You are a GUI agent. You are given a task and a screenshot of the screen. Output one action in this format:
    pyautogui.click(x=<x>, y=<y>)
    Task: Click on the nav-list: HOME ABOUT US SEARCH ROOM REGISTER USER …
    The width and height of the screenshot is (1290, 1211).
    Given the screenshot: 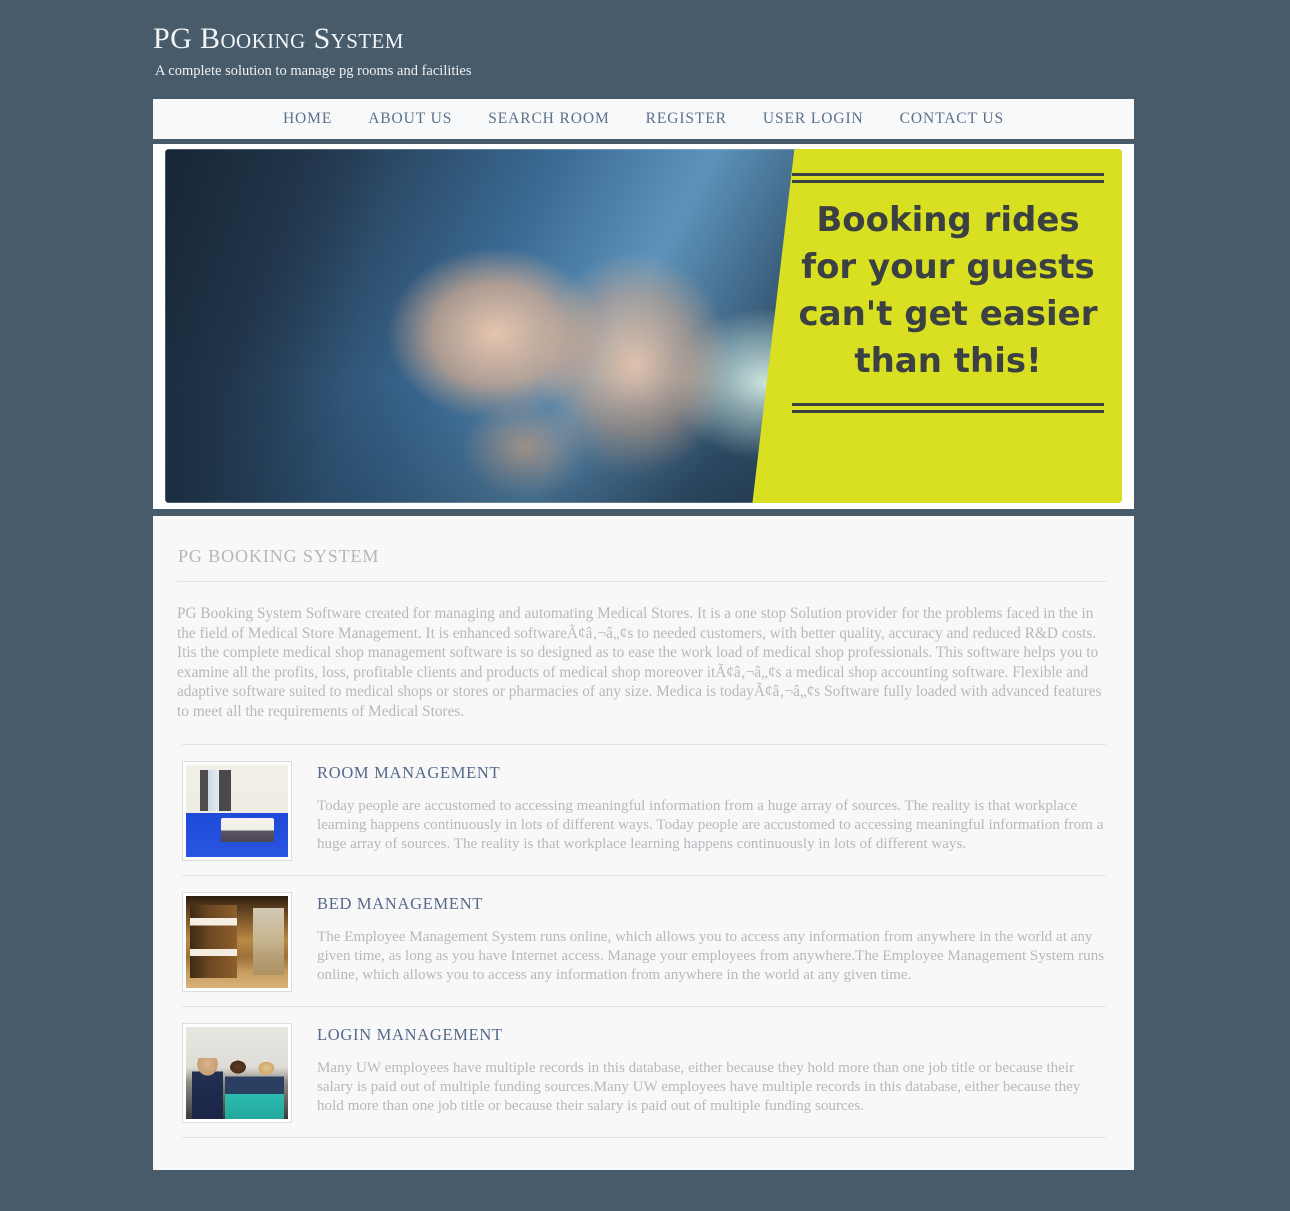 What is the action you would take?
    pyautogui.click(x=643, y=119)
    